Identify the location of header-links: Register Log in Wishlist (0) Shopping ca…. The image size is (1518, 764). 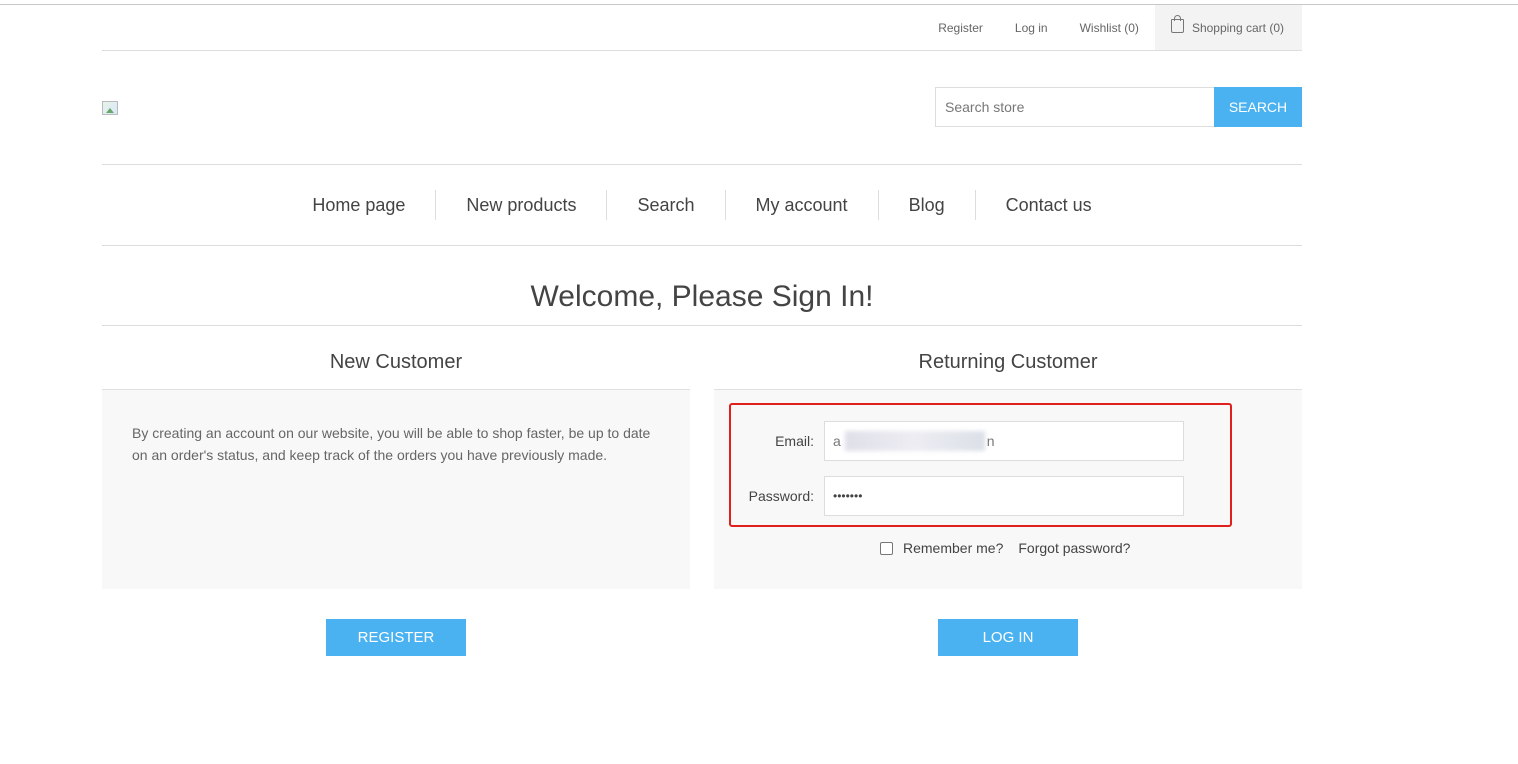
(702, 28).